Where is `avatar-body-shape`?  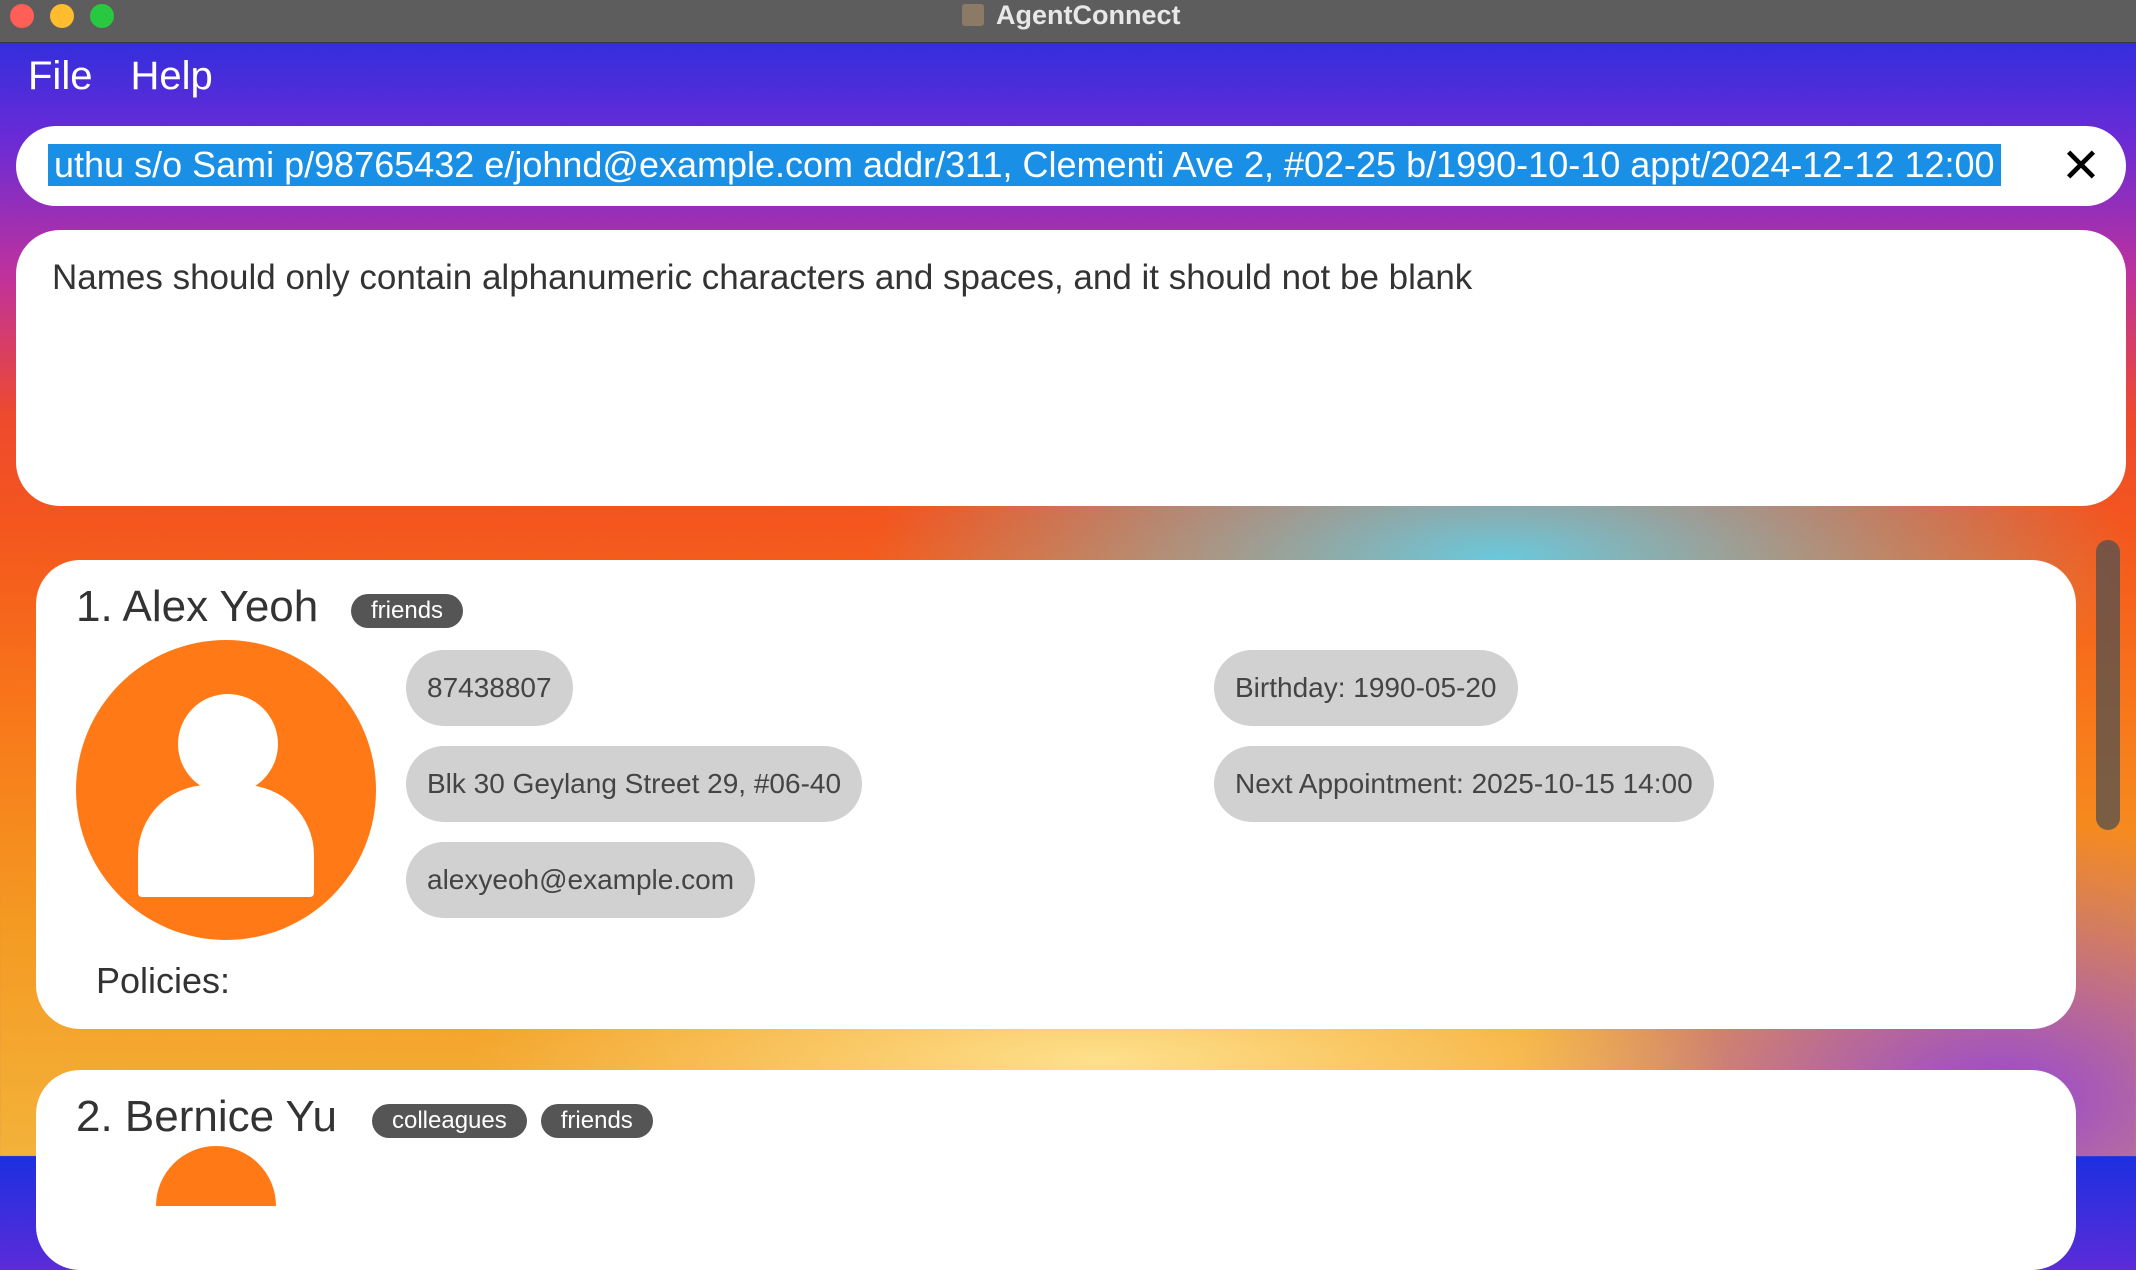 avatar-body-shape is located at coordinates (226, 841).